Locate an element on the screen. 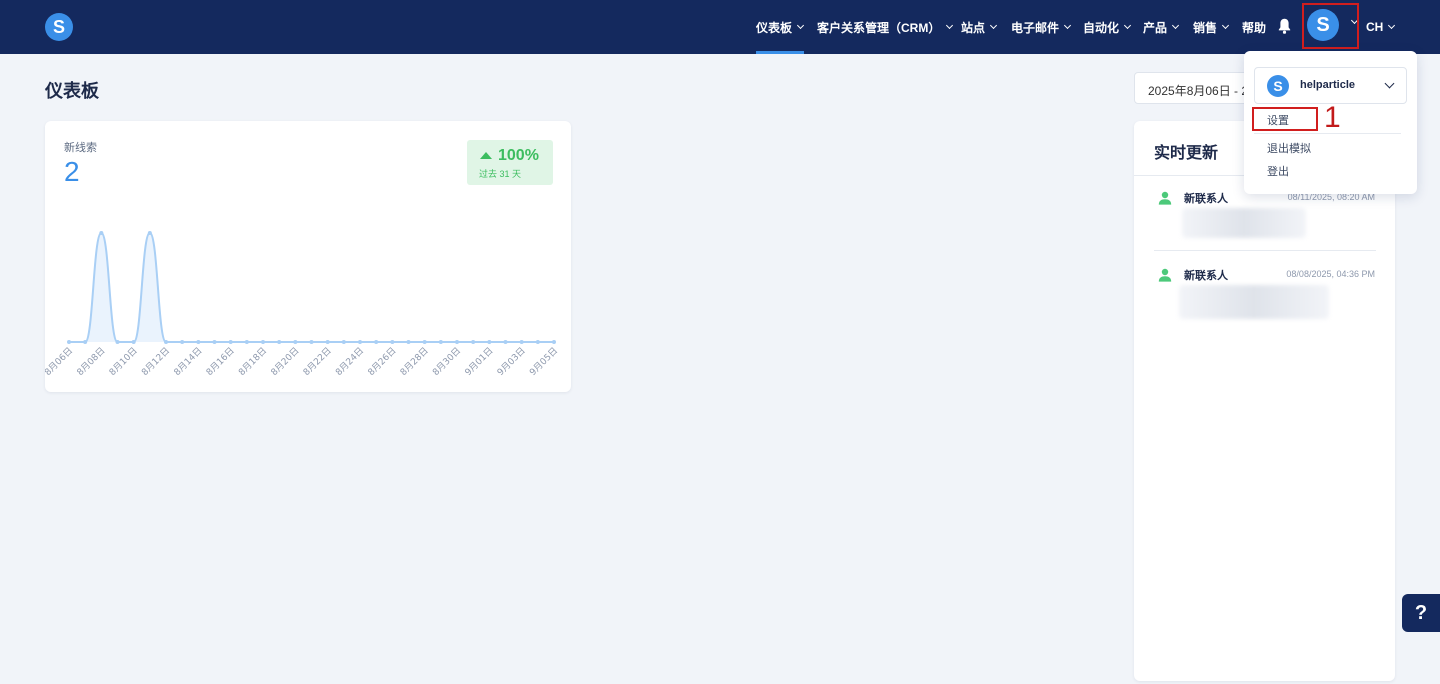  account-logo-icon: S is located at coordinates (1278, 86).